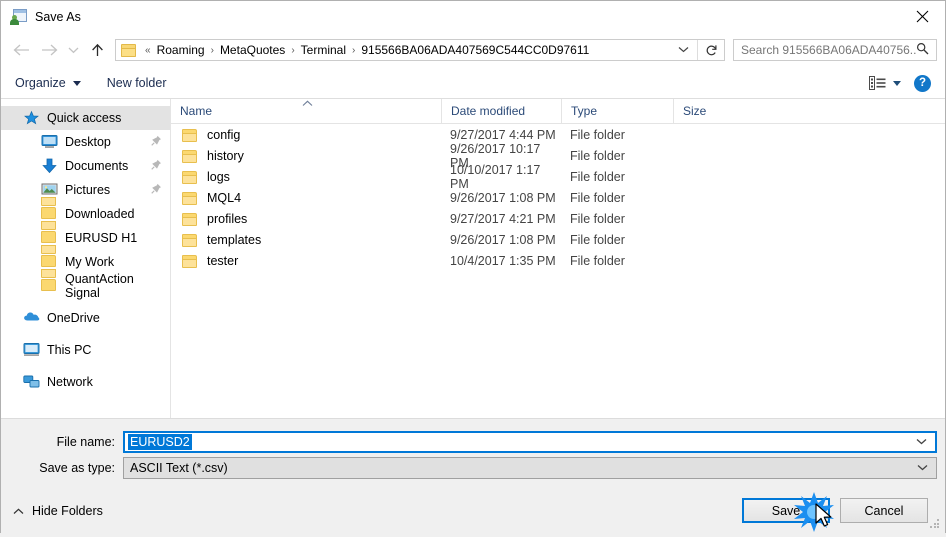 The height and width of the screenshot is (537, 946). I want to click on this-pc-icon, so click(31, 350).